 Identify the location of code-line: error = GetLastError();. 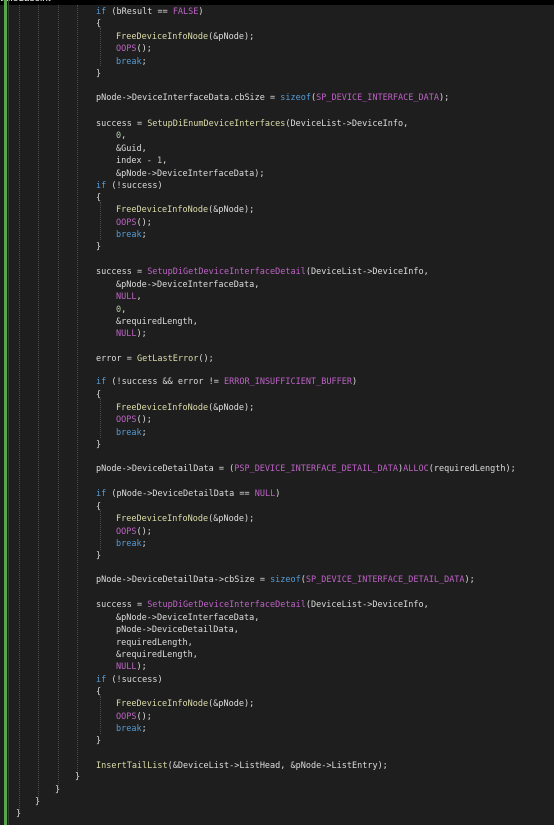
(155, 359).